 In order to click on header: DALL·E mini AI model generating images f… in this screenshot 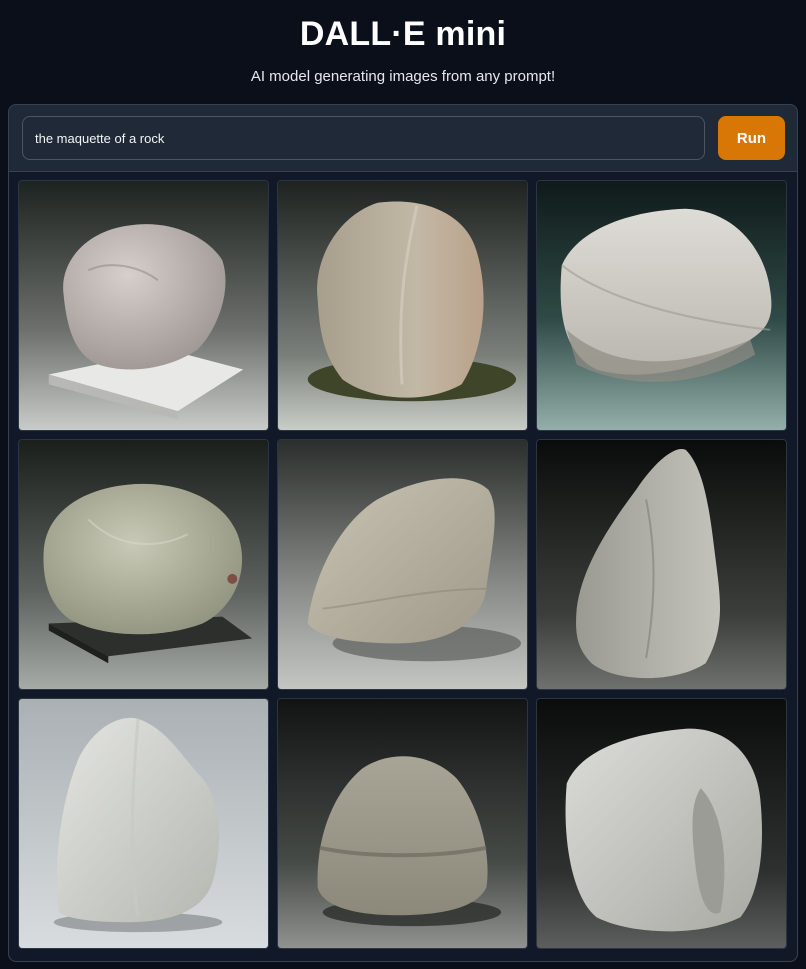, I will do `click(403, 44)`.